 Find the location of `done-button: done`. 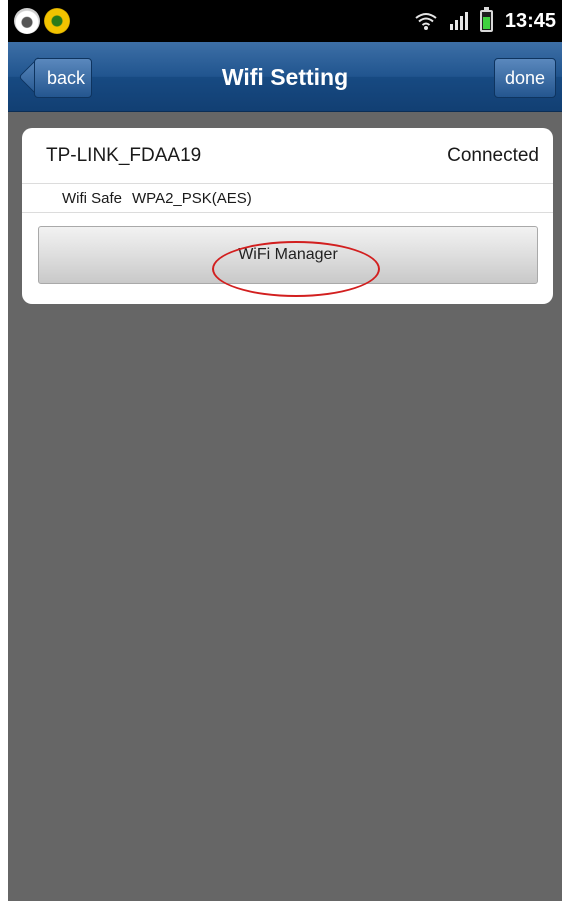

done-button: done is located at coordinates (525, 78).